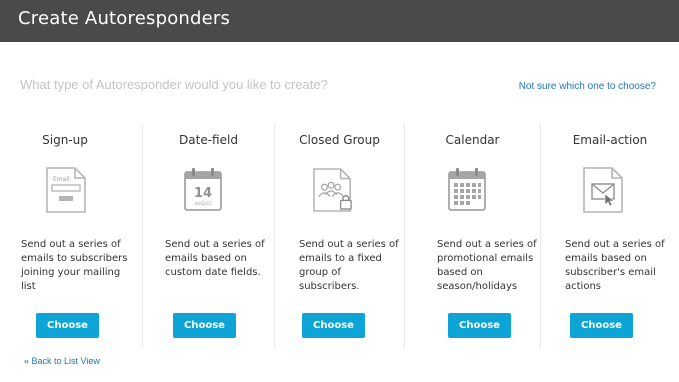 This screenshot has height=382, width=679. Describe the element at coordinates (65, 140) in the screenshot. I see `card-title: Sign-up` at that location.